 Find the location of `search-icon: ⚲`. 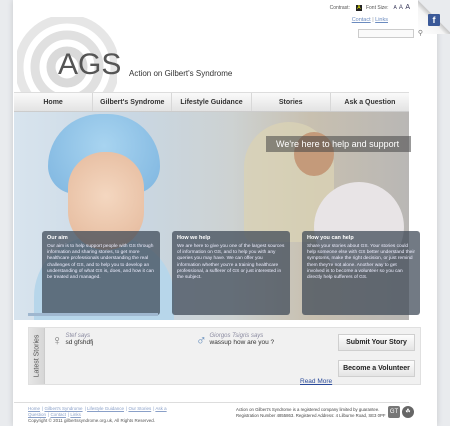

search-icon: ⚲ is located at coordinates (420, 33).